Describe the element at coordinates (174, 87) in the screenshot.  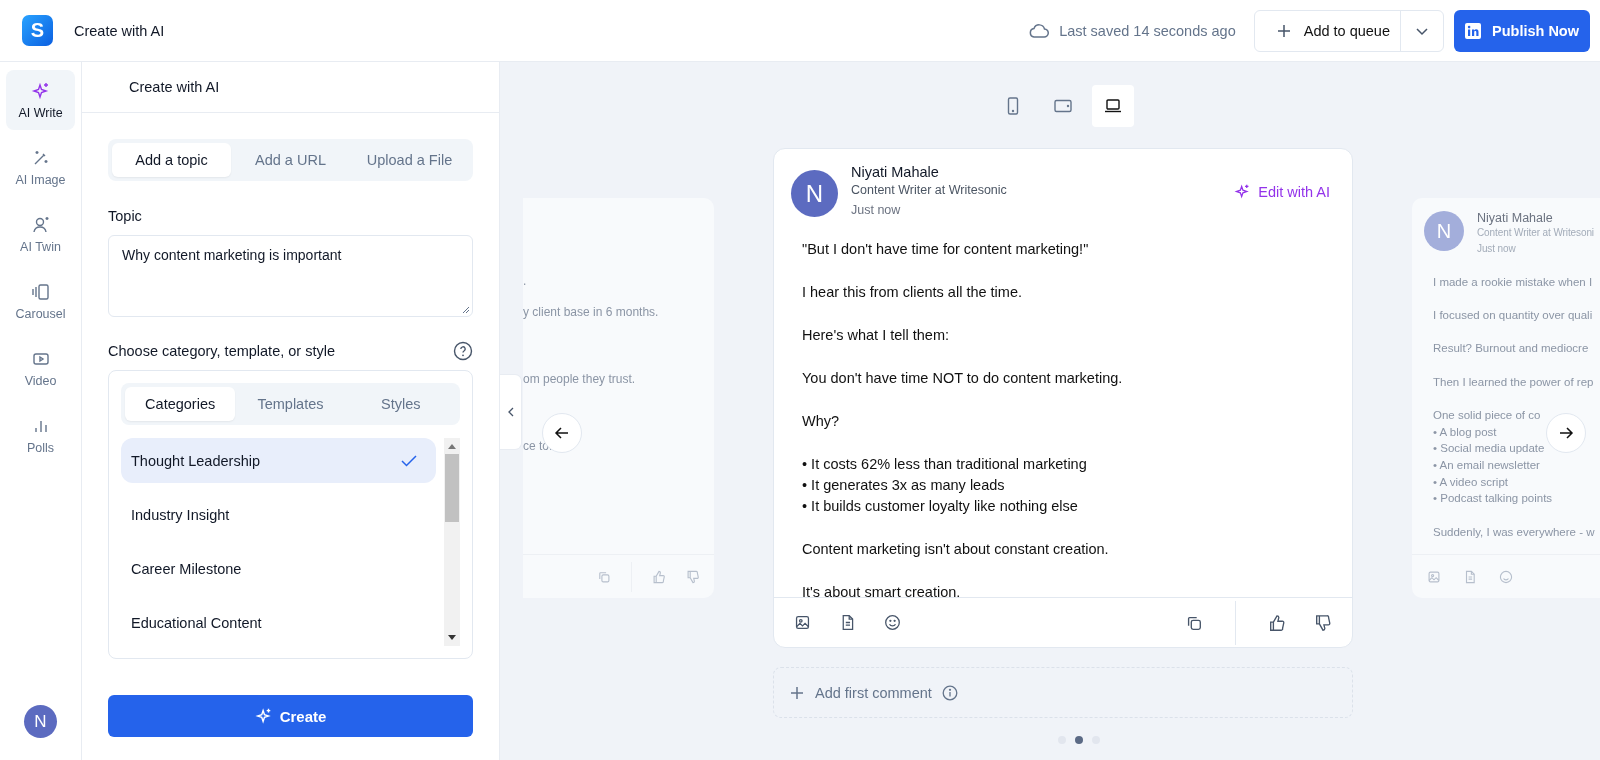
I see `panel-title: Create with AI` at that location.